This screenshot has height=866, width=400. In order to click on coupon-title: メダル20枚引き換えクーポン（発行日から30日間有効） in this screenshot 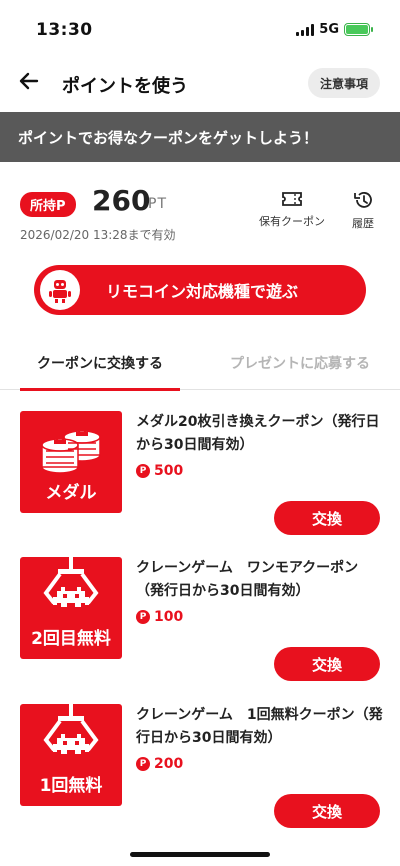, I will do `click(258, 433)`.